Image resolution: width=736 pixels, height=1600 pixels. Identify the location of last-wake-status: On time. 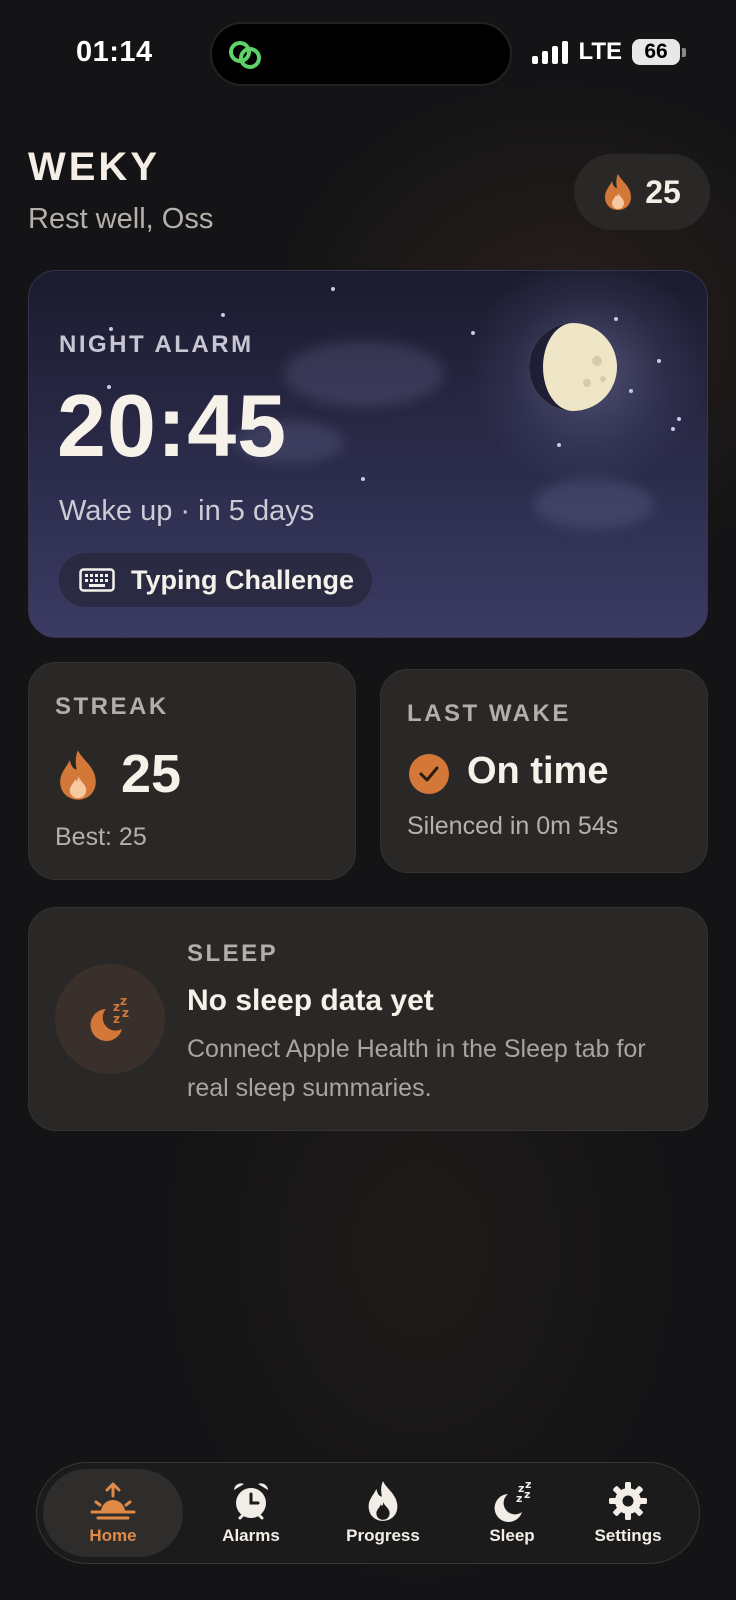
(538, 771).